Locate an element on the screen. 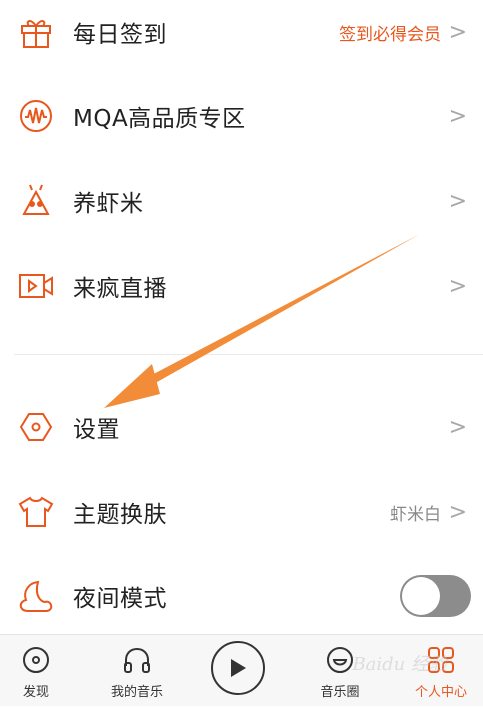  checkin-promo-text: 签到必得会员 is located at coordinates (390, 34).